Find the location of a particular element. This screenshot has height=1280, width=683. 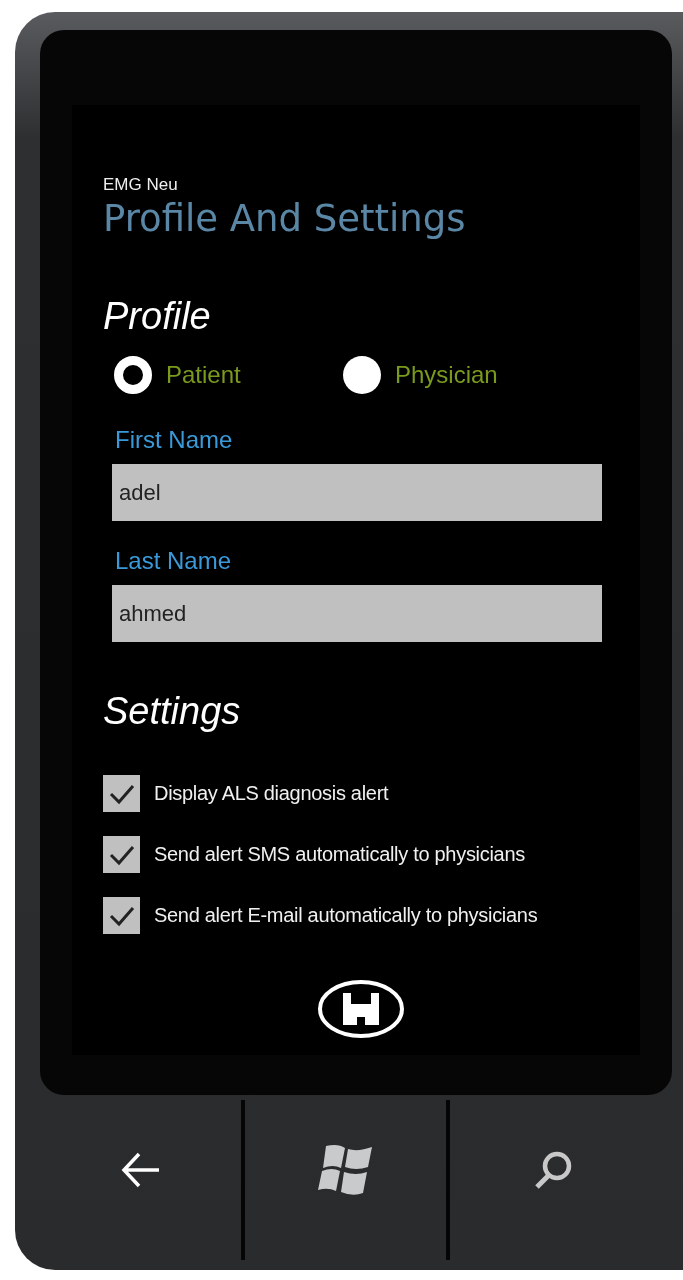

section-heading: Profile is located at coordinates (157, 316).